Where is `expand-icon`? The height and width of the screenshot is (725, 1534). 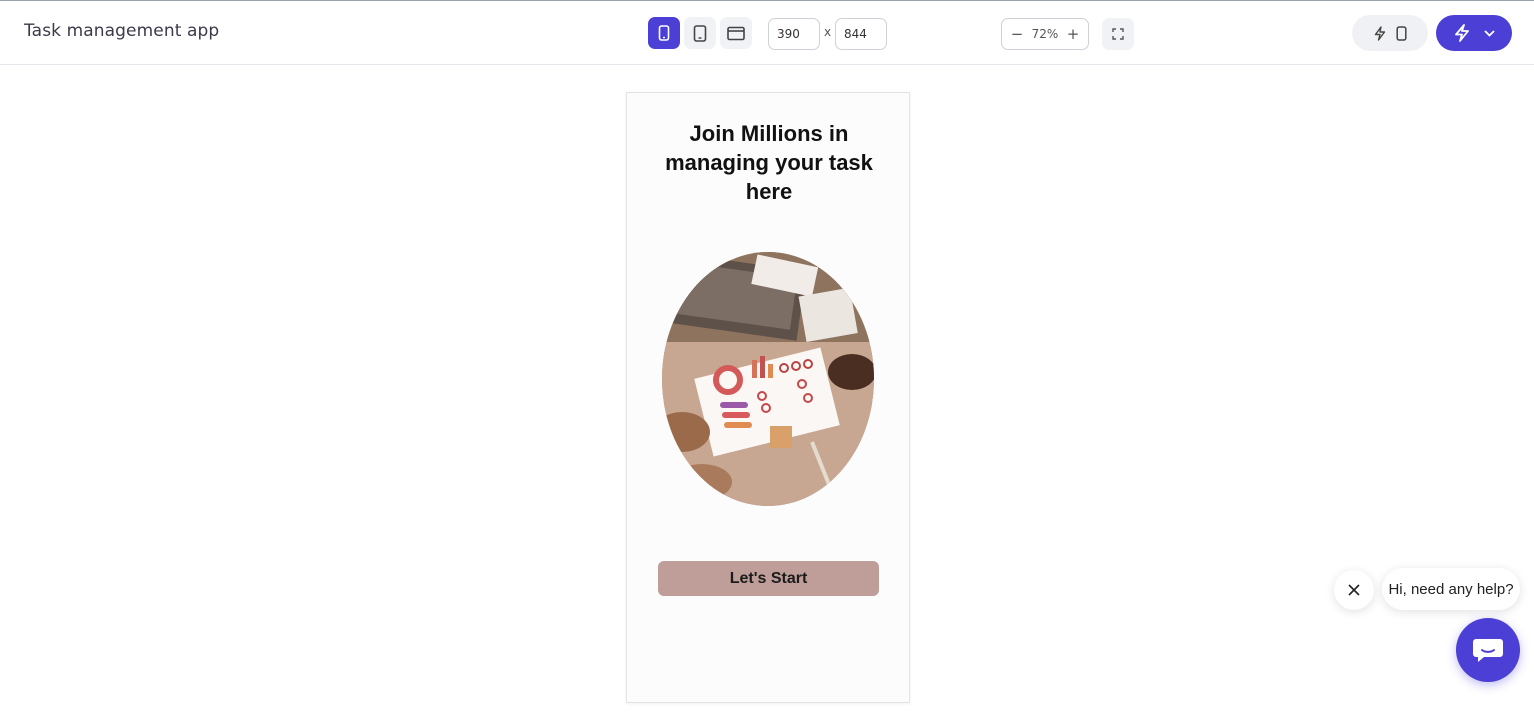 expand-icon is located at coordinates (1118, 34).